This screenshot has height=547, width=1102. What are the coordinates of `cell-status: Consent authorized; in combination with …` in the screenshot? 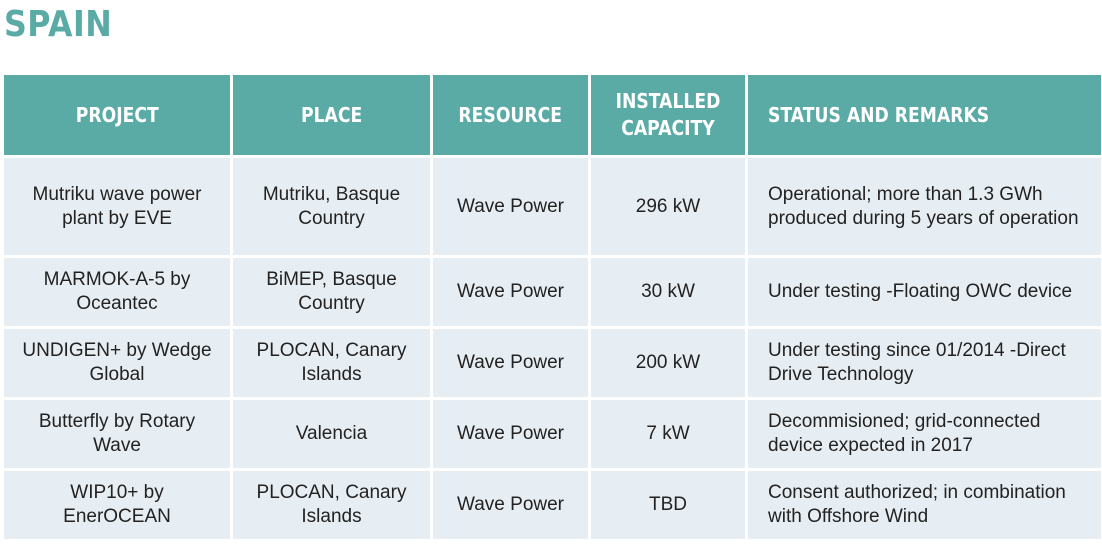 It's located at (924, 505).